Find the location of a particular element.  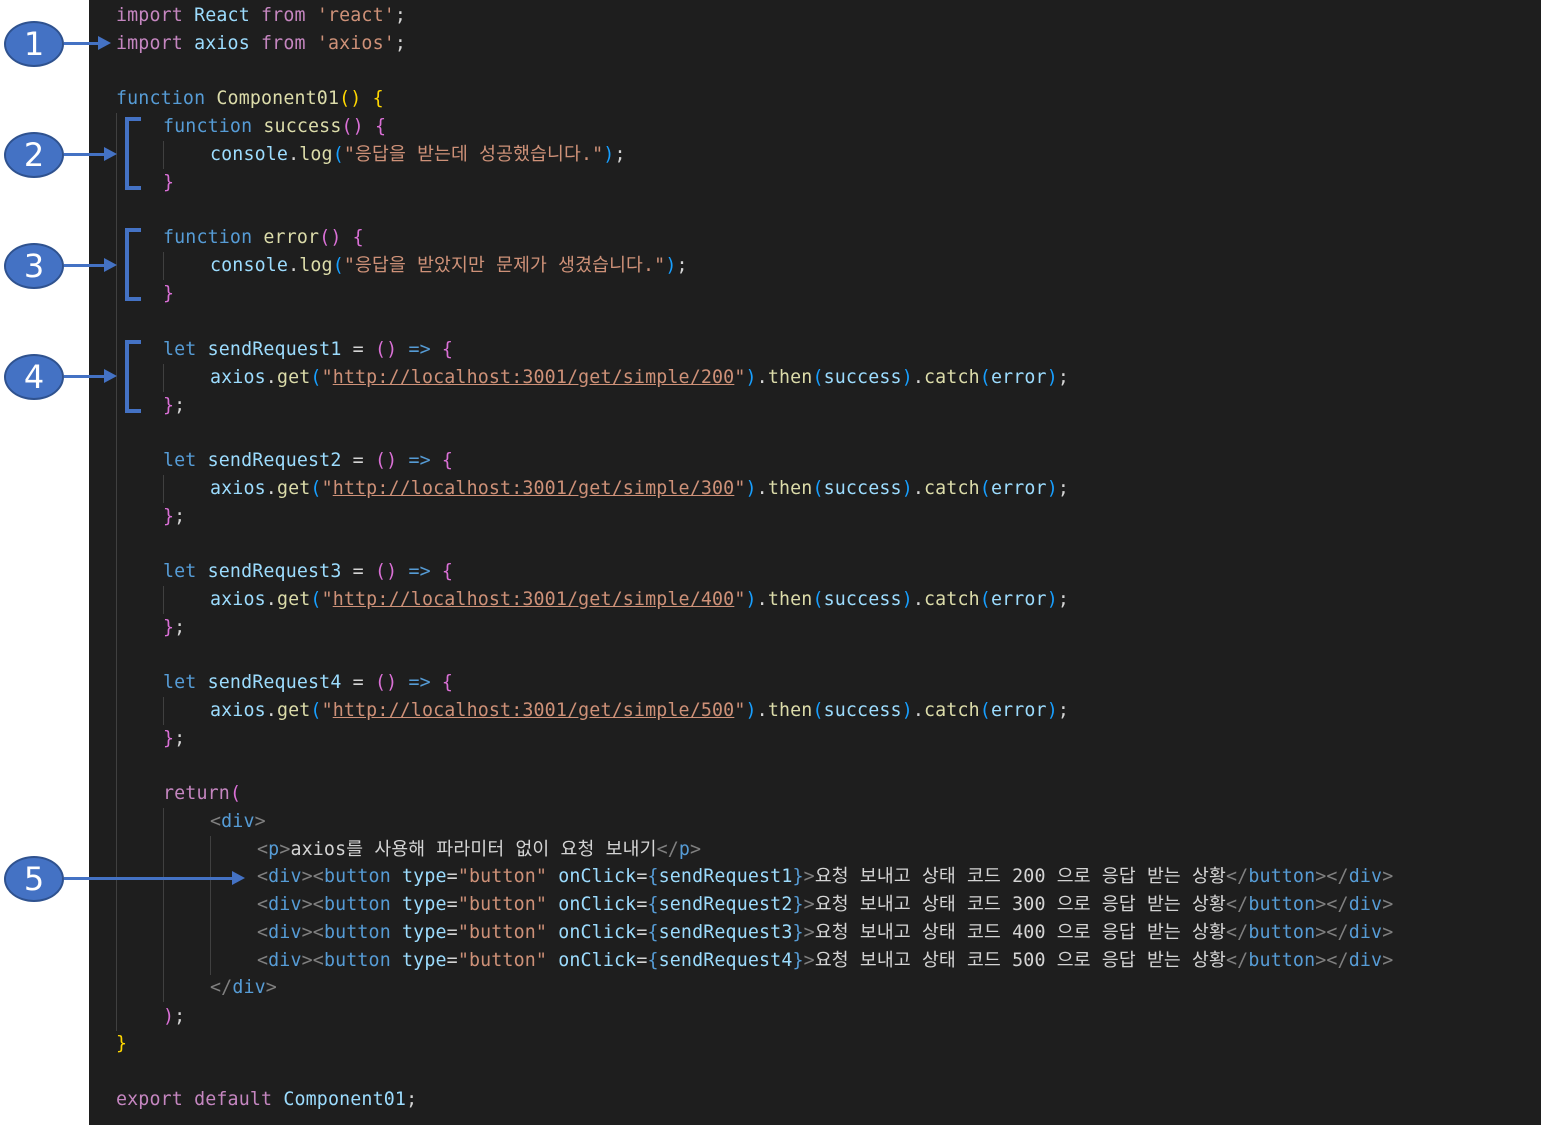

code-token: >< is located at coordinates (312, 932).